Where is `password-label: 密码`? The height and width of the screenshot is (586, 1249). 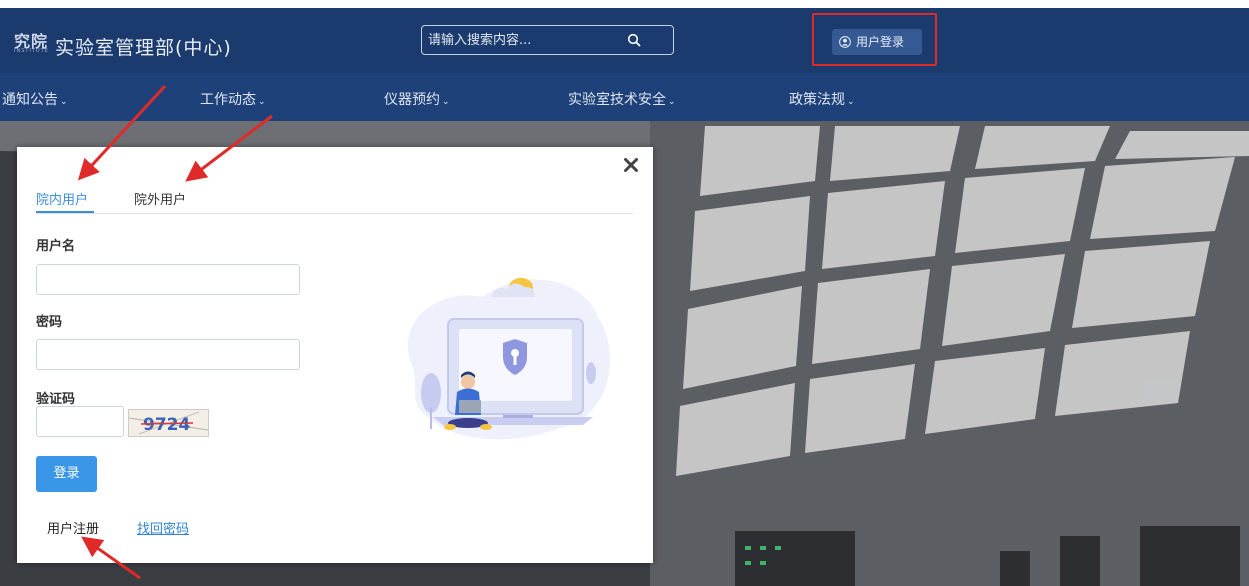
password-label: 密码 is located at coordinates (49, 322).